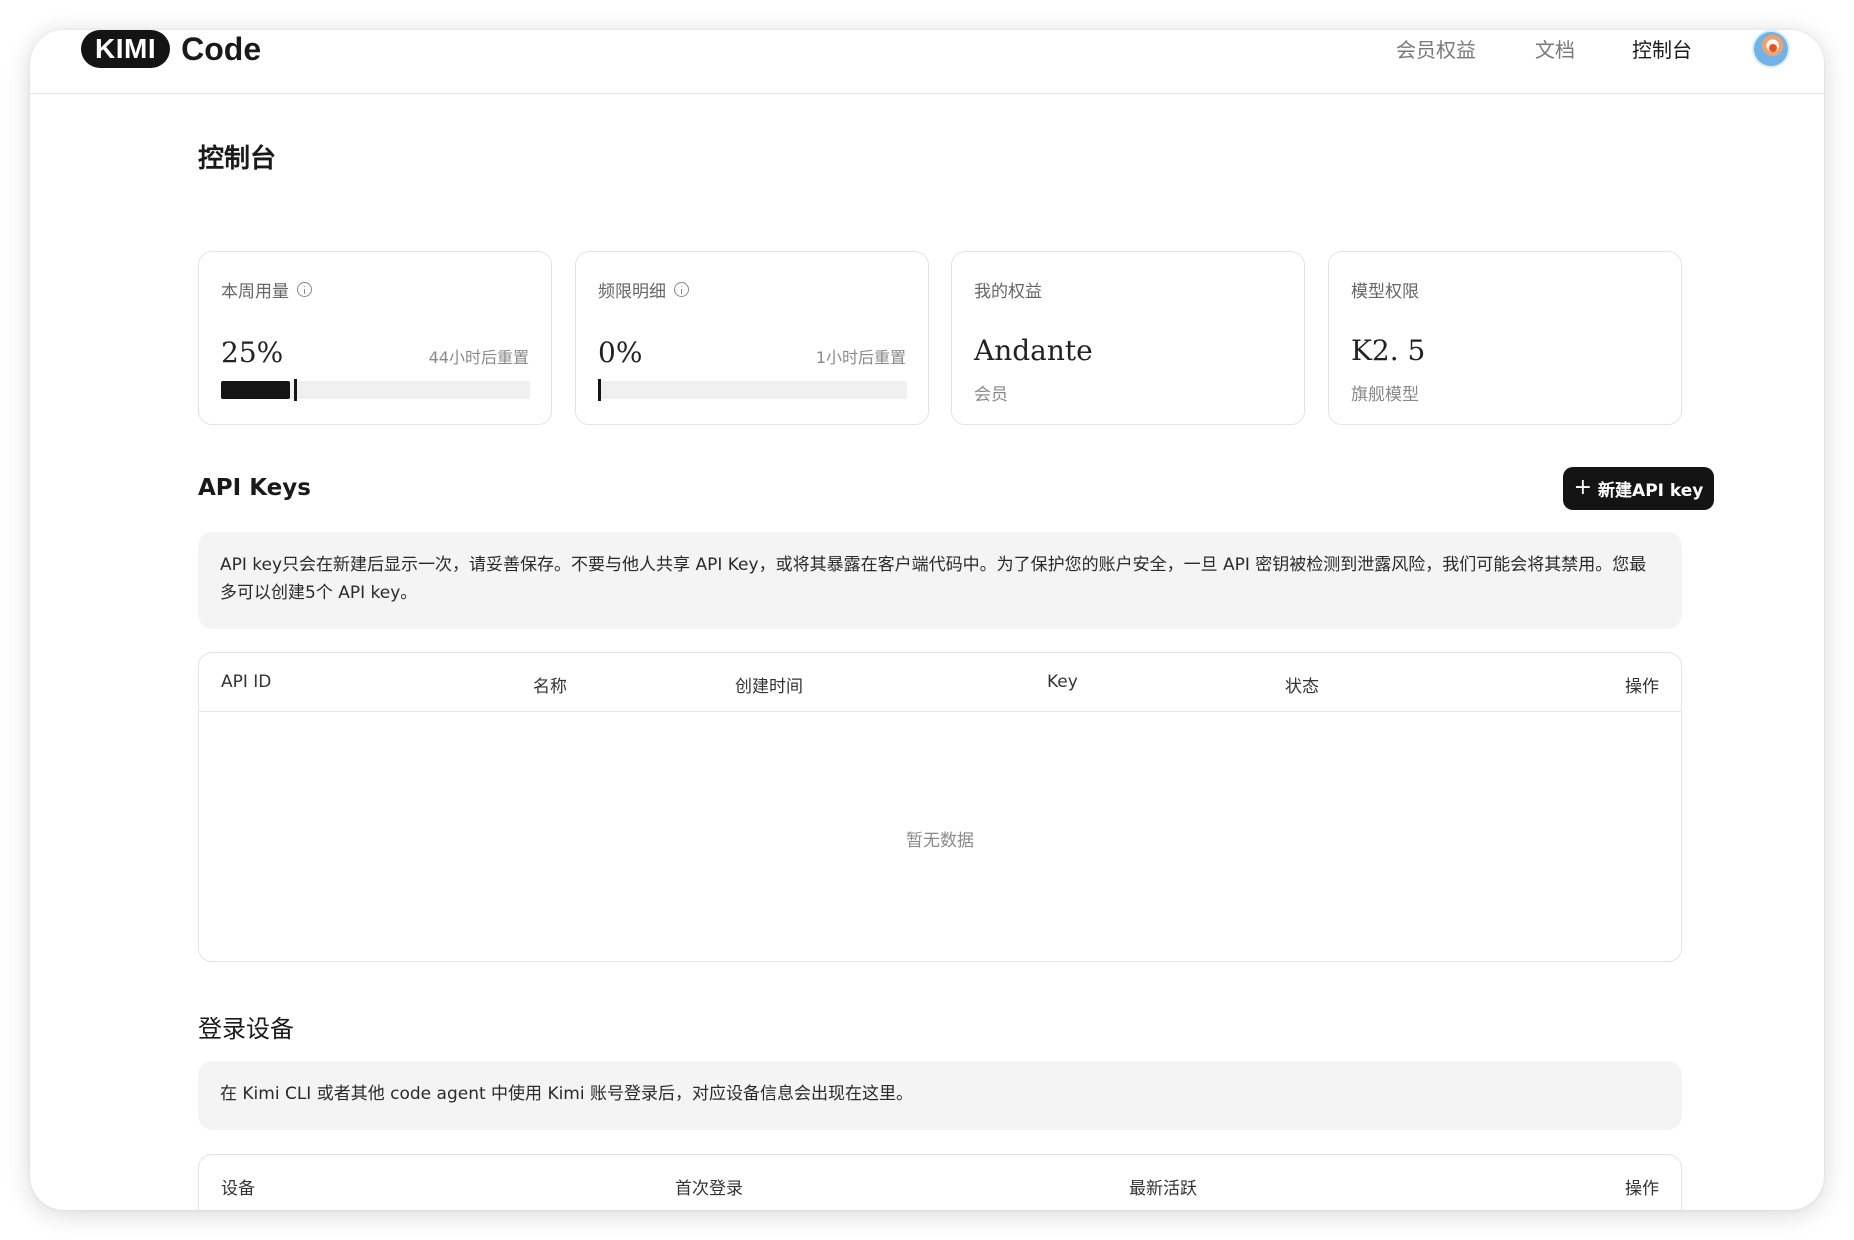 The height and width of the screenshot is (1240, 1854). What do you see at coordinates (255, 390) in the screenshot?
I see `weekly-usage-progress-fill` at bounding box center [255, 390].